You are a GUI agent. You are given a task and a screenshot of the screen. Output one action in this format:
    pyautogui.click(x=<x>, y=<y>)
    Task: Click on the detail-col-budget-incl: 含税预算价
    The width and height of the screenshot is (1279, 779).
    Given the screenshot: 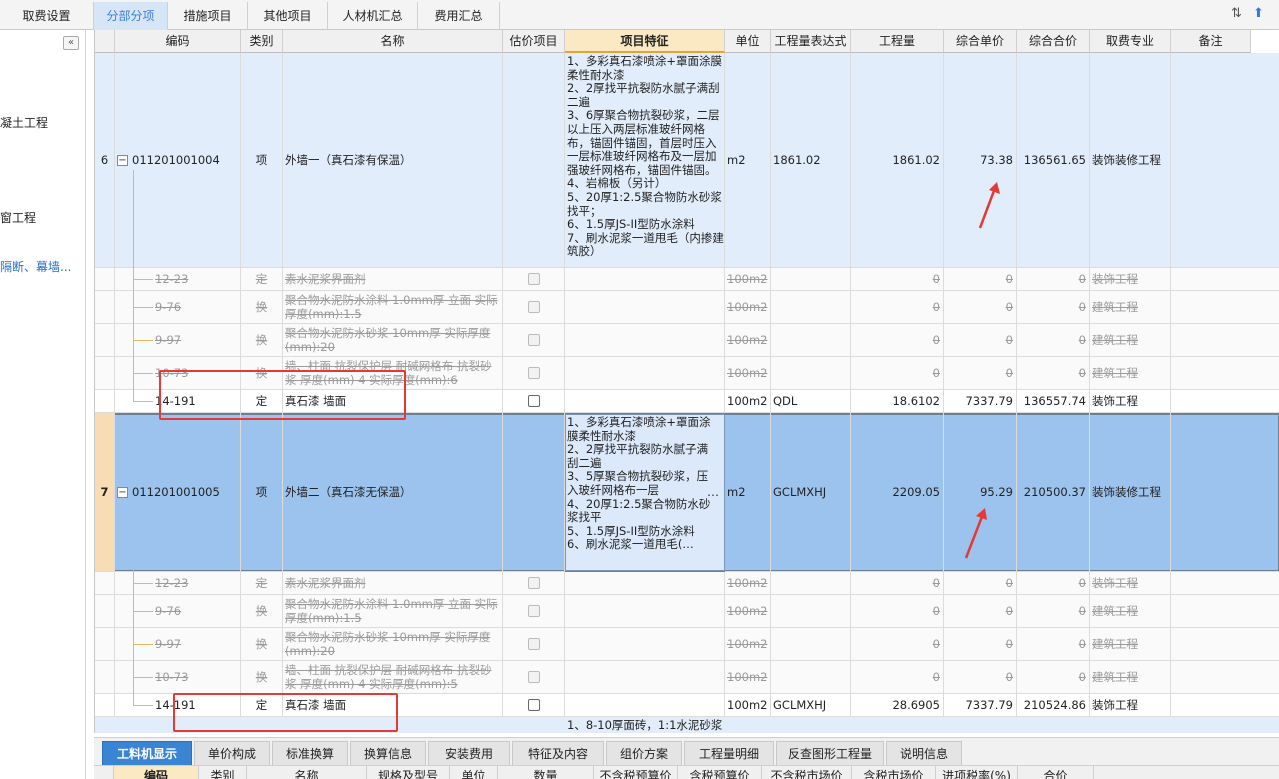 What is the action you would take?
    pyautogui.click(x=720, y=772)
    